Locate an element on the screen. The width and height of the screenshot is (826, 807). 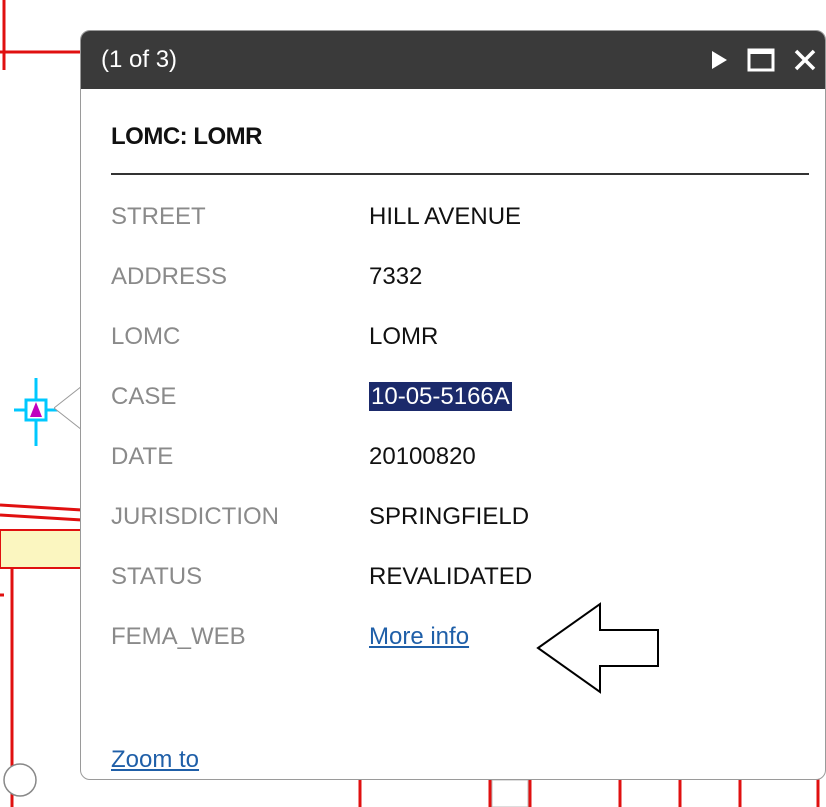
next-icon is located at coordinates (719, 60).